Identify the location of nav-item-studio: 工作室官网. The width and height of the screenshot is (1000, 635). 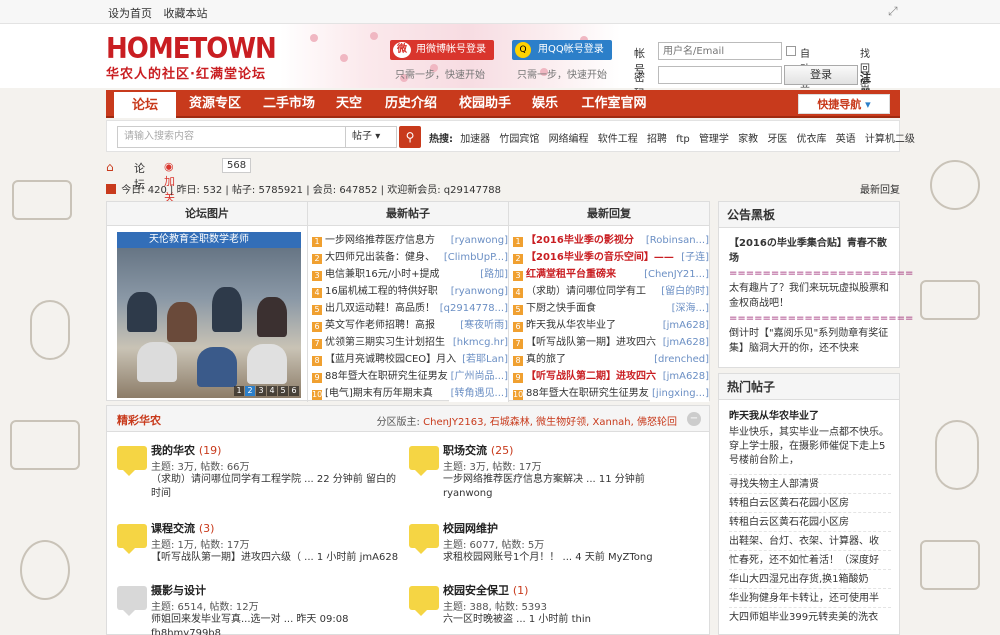
(614, 104).